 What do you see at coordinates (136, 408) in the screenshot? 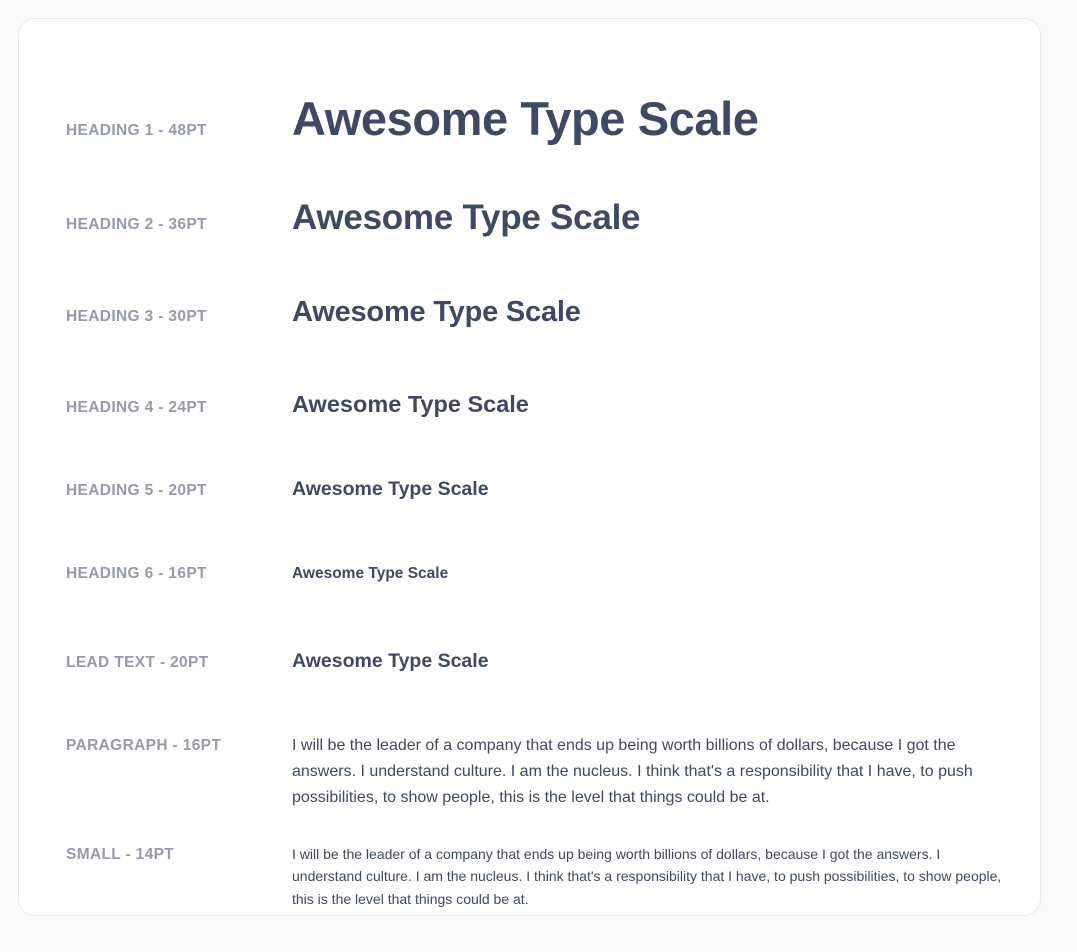
I see `type-scale-label-heading-4: HEADING 4 - 24PT` at bounding box center [136, 408].